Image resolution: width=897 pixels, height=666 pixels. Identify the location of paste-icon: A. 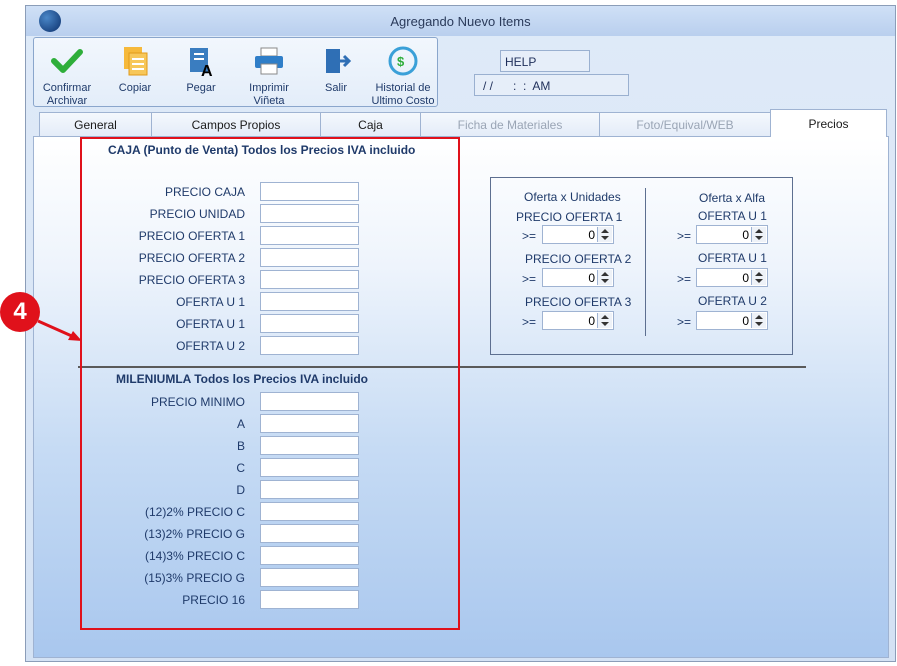
(201, 63).